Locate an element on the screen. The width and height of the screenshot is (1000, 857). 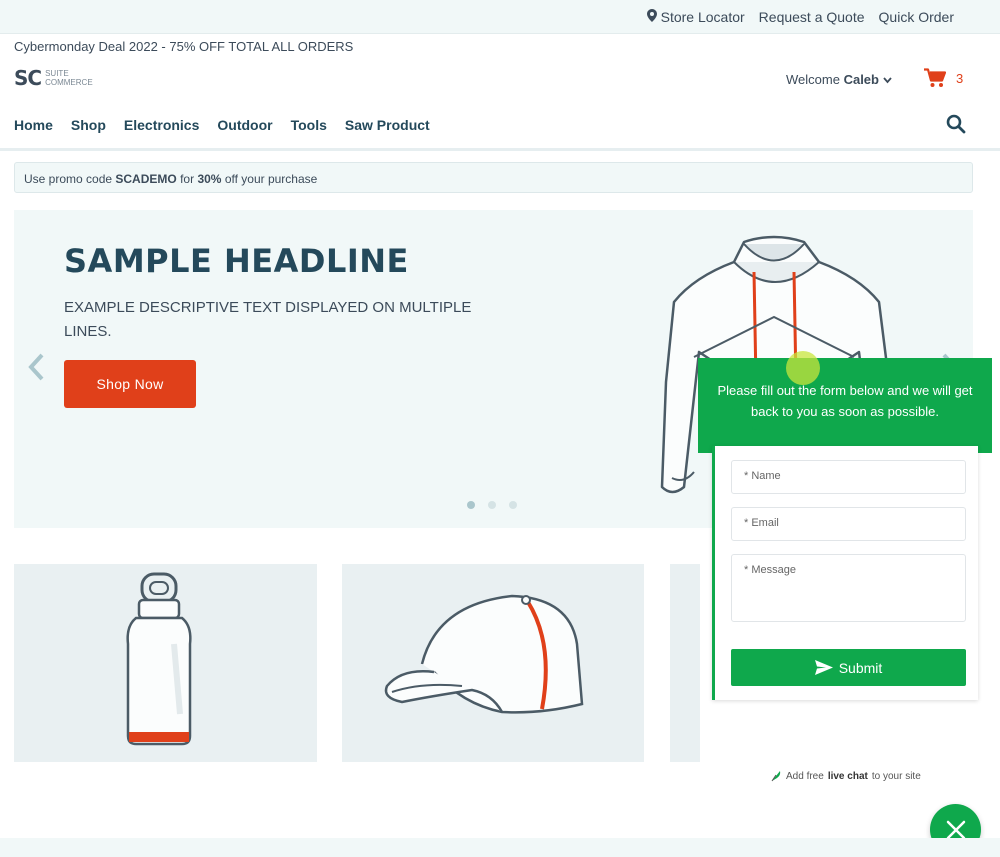
nav-item-home: Home is located at coordinates (33, 125).